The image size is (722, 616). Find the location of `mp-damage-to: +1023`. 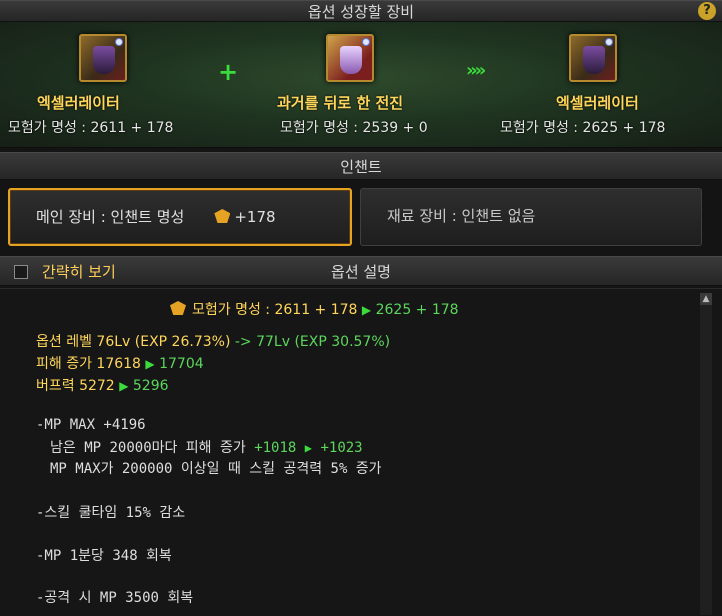

mp-damage-to: +1023 is located at coordinates (341, 448).